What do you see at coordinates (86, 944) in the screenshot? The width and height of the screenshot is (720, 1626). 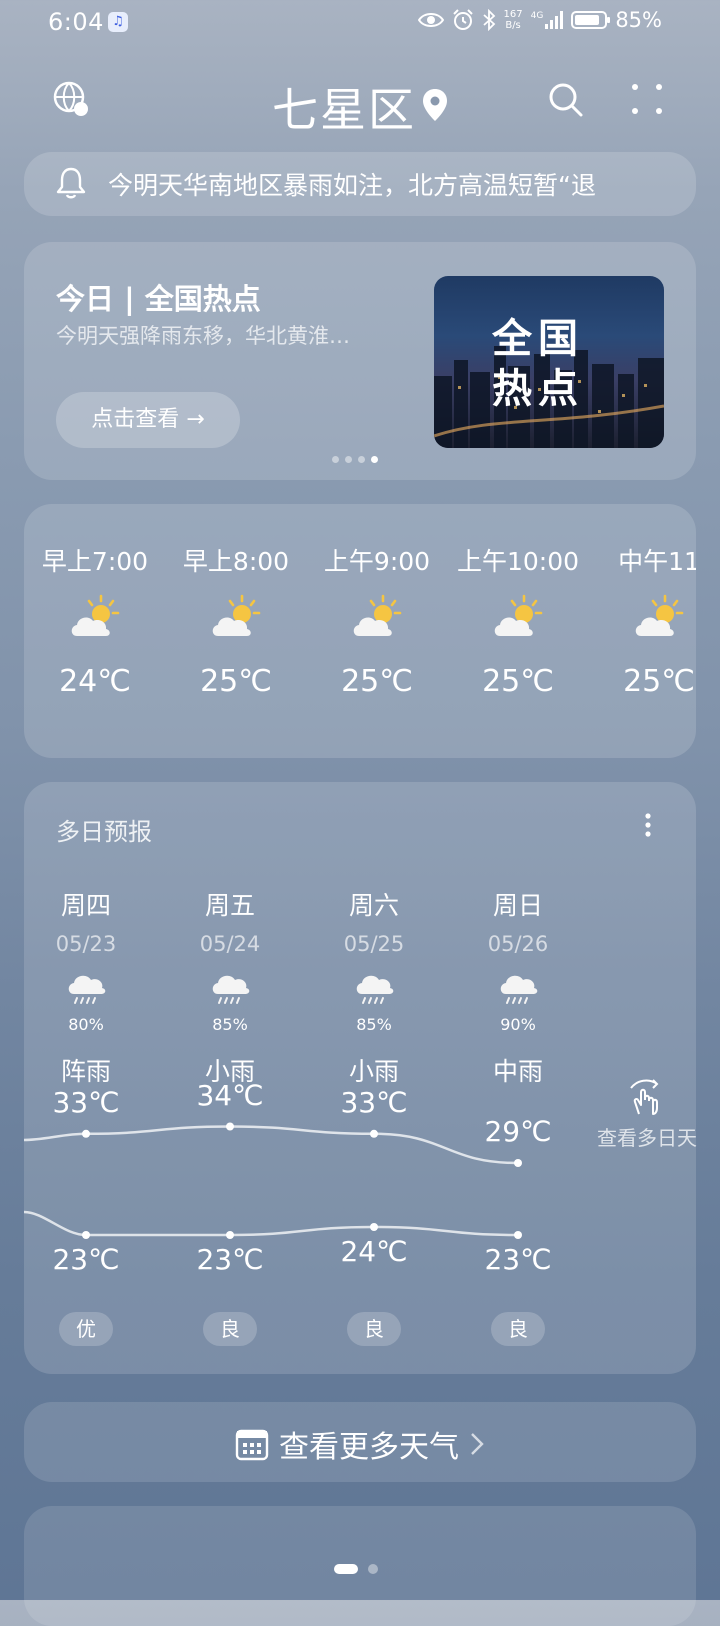 I see `forecast-day-date: 05/23` at bounding box center [86, 944].